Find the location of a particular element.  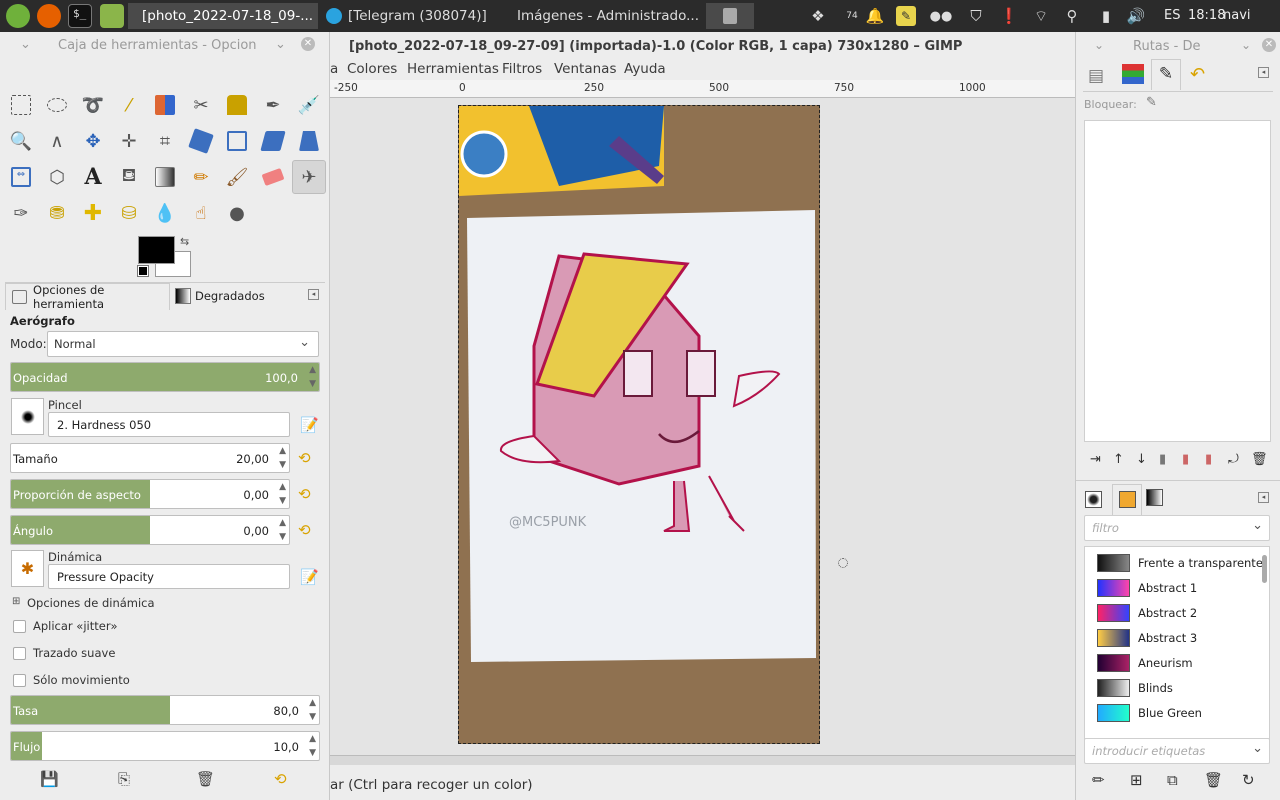

edit-dynamics-icon: 📝 is located at coordinates (309, 577).